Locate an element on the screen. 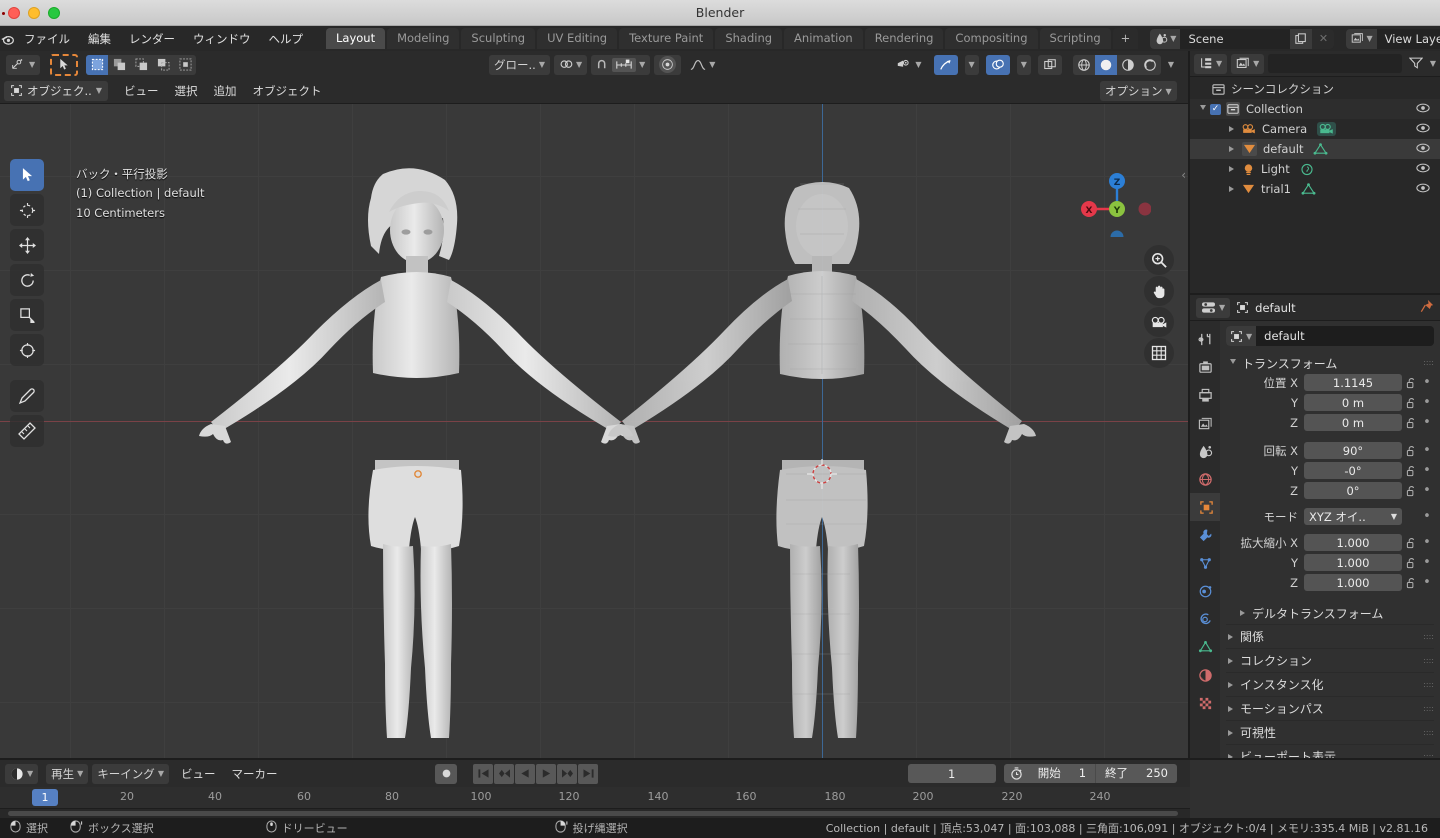 The height and width of the screenshot is (838, 1440). menu-render: レンダー is located at coordinates (152, 39).